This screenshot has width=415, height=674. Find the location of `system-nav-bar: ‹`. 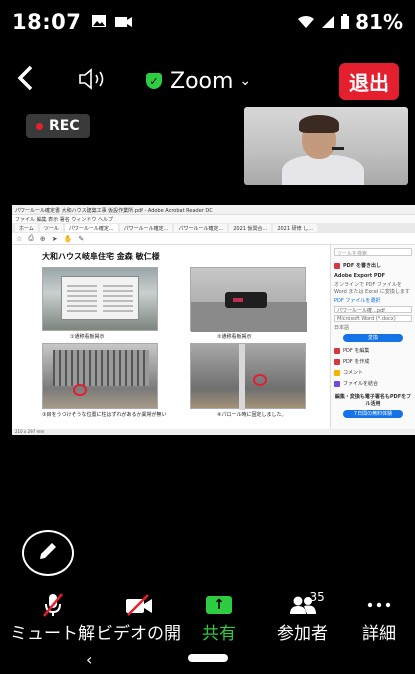

system-nav-bar: ‹ is located at coordinates (207, 659).